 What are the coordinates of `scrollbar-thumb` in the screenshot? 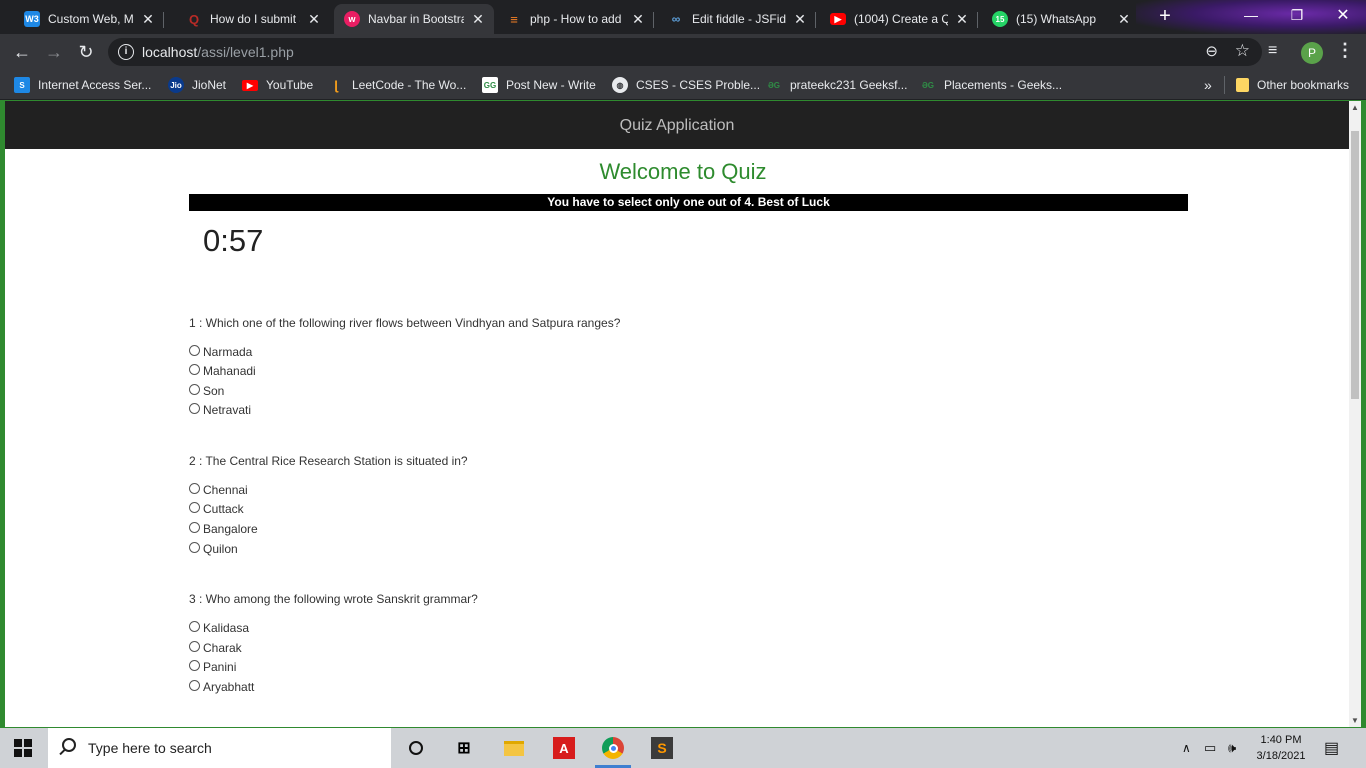 It's located at (1355, 265).